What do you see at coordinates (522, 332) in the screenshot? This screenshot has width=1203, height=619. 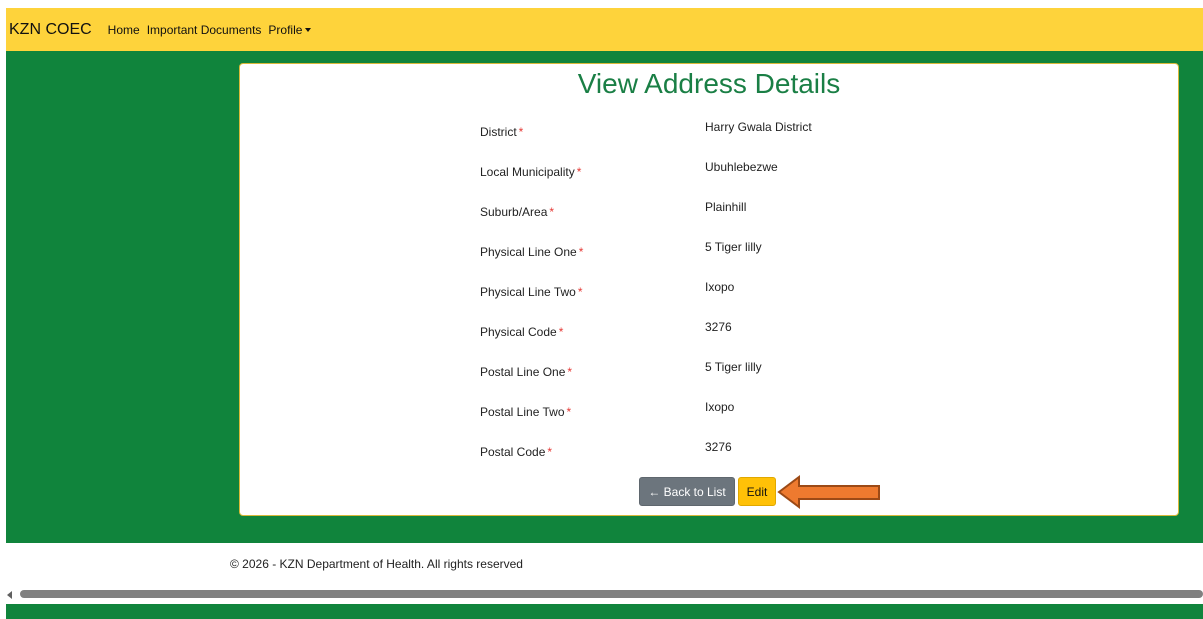 I see `label-physical-code: Physical Code *` at bounding box center [522, 332].